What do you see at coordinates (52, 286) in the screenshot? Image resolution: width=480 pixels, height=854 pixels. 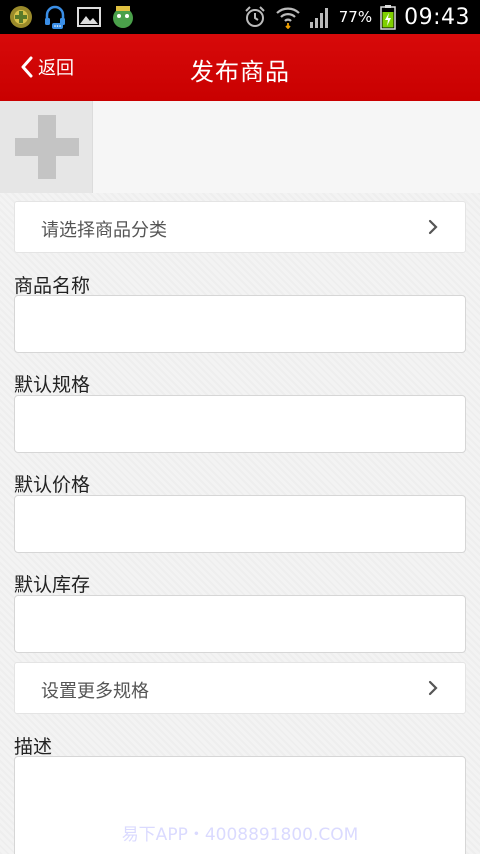 I see `product-name-label: 商品名称` at bounding box center [52, 286].